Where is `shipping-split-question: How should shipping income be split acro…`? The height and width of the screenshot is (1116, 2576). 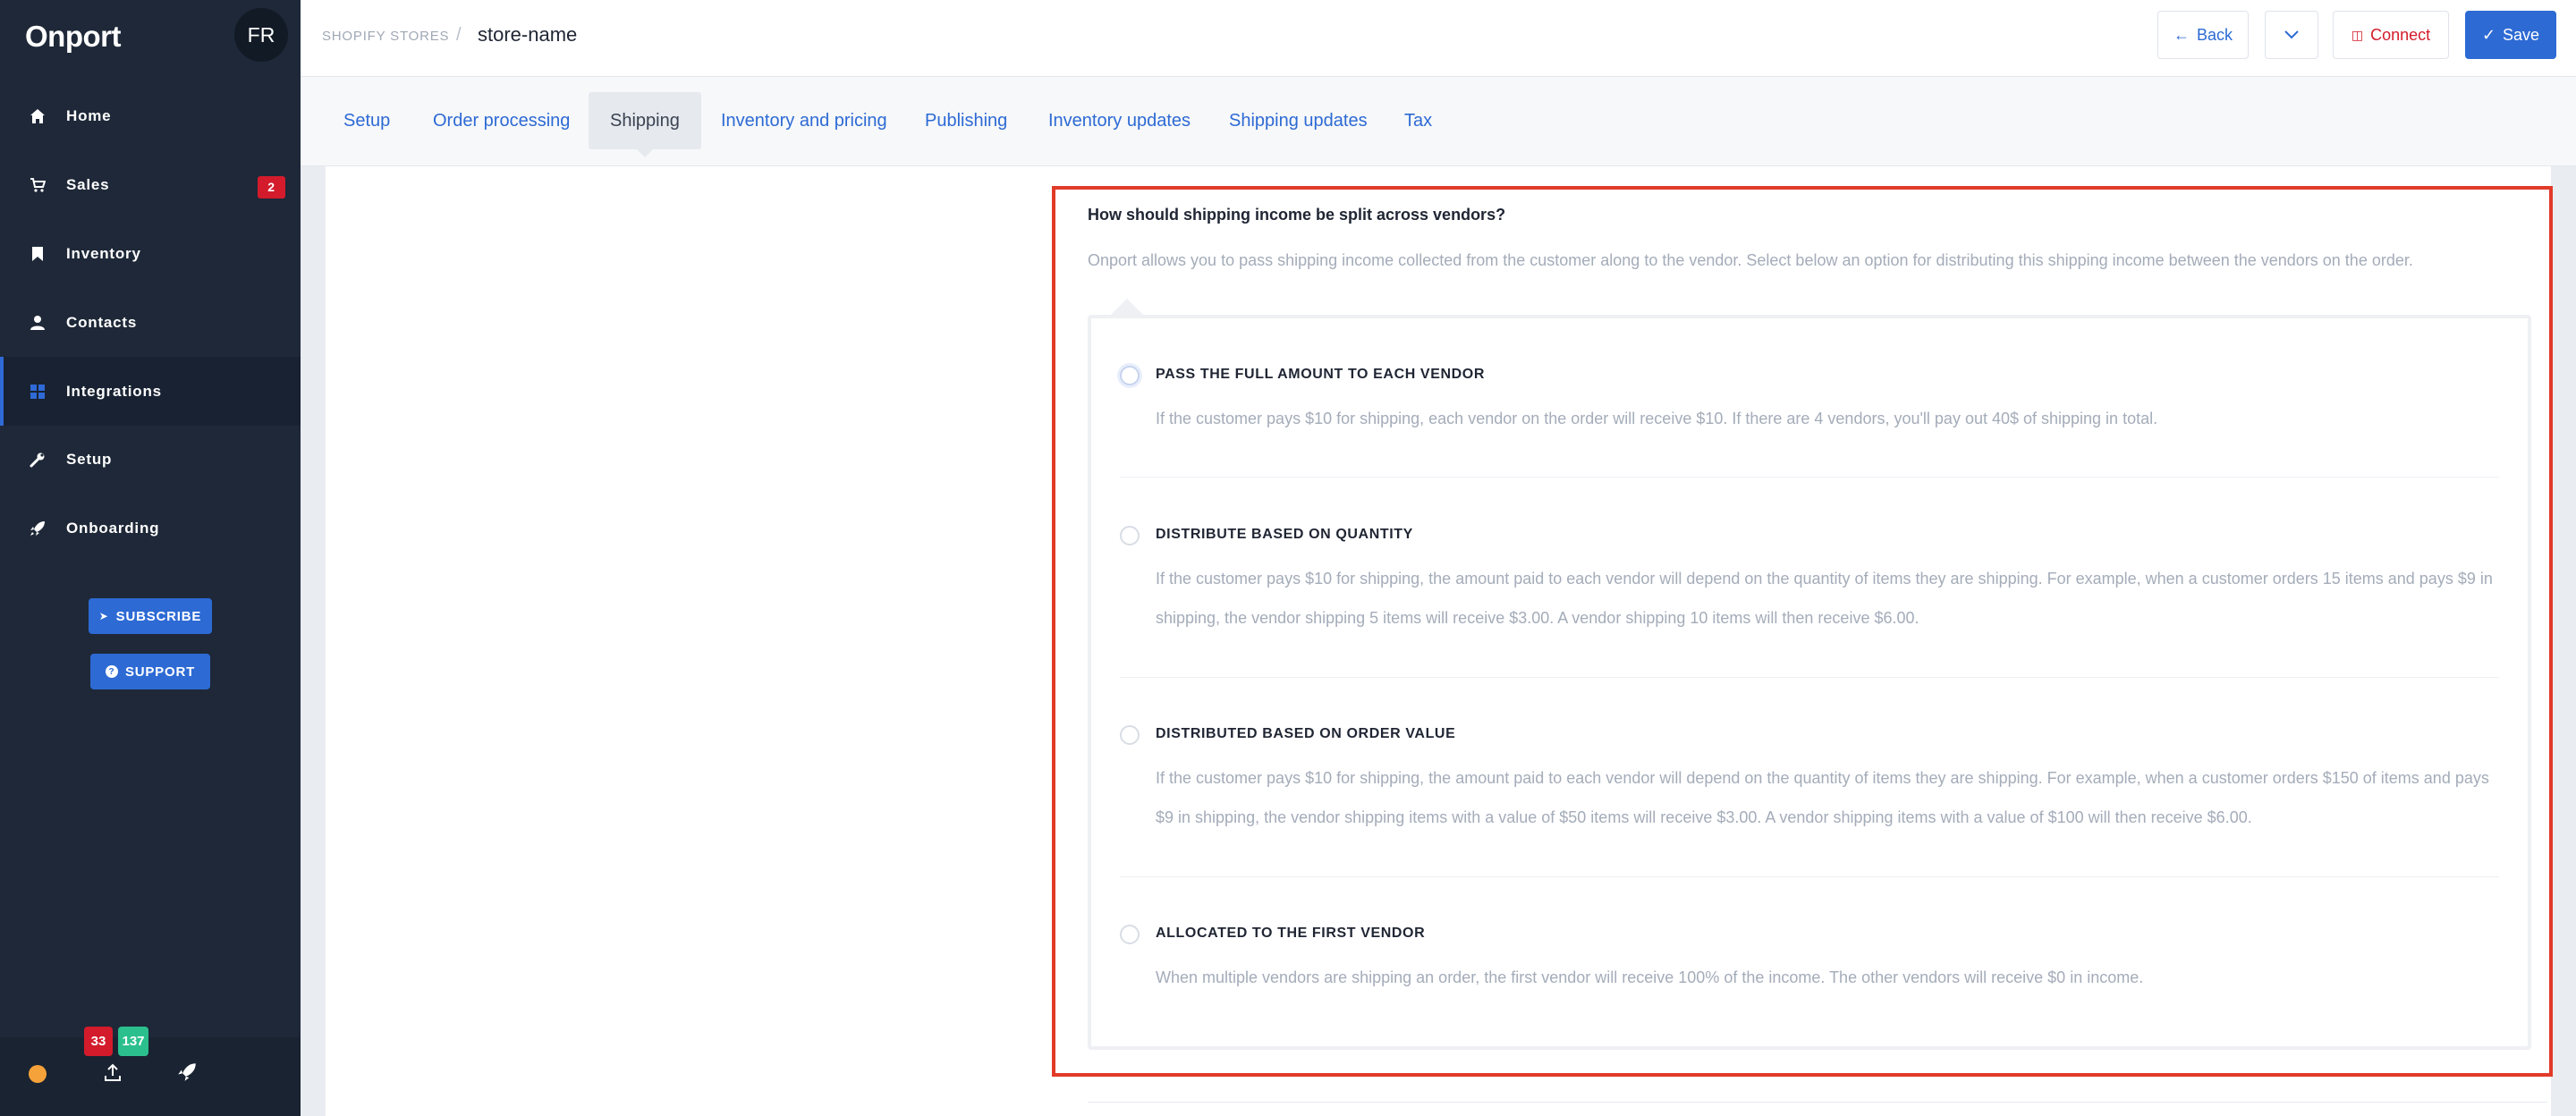 shipping-split-question: How should shipping income be split acro… is located at coordinates (1297, 215).